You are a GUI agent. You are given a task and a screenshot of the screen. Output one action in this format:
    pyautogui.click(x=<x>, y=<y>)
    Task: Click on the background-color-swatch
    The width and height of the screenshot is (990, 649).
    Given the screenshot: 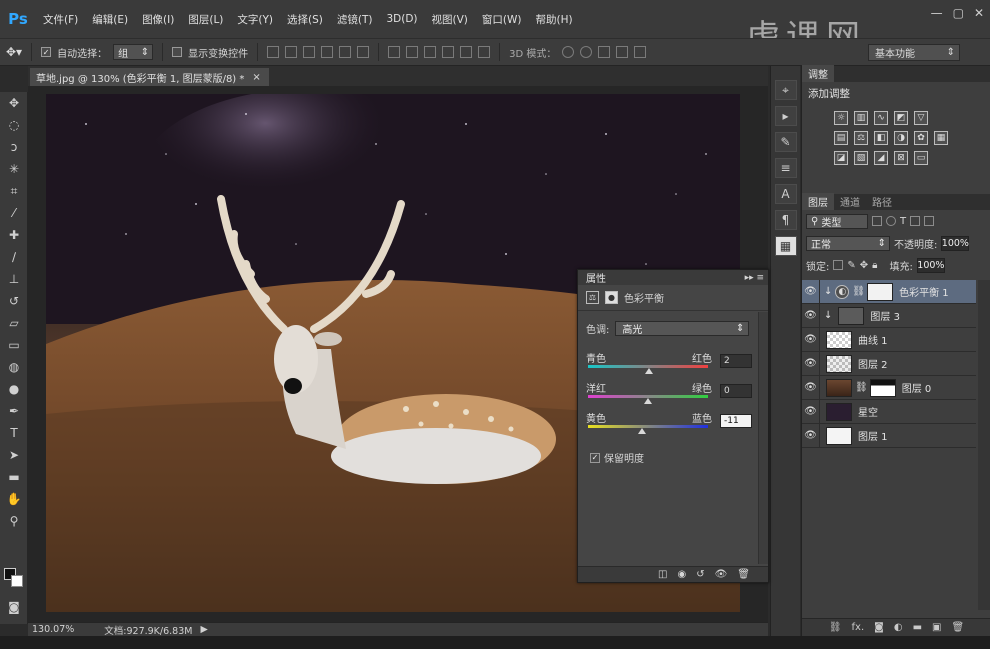 What is the action you would take?
    pyautogui.click(x=17, y=581)
    